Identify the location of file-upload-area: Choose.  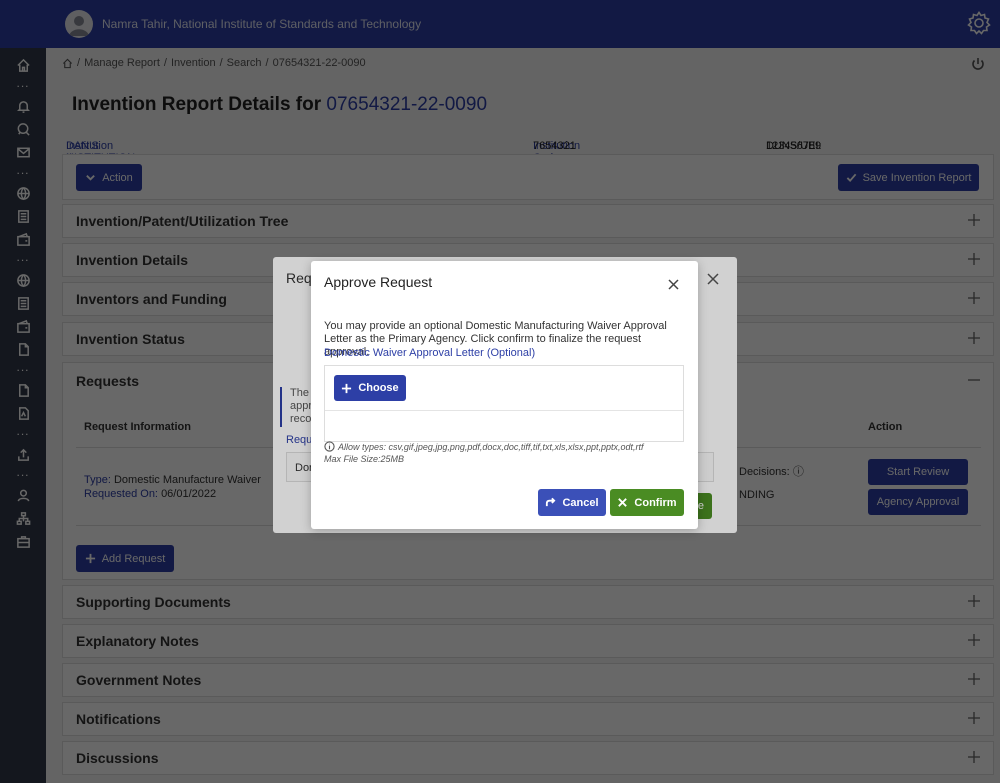
(504, 403).